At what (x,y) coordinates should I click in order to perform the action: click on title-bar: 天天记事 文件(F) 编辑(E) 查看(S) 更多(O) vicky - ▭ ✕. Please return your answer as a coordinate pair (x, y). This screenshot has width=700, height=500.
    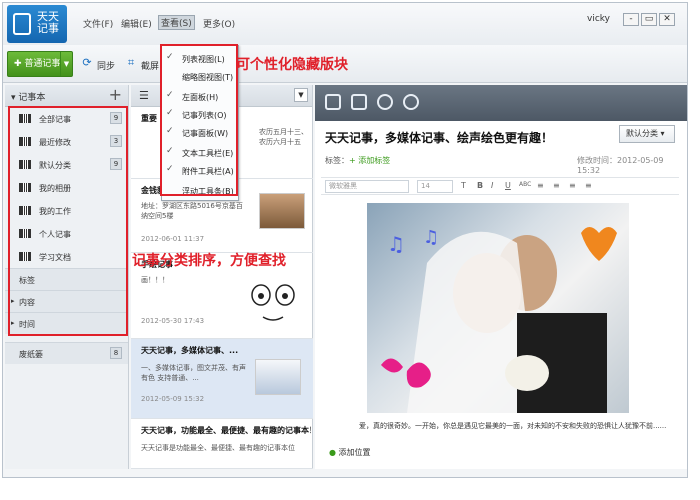
    Looking at the image, I should click on (345, 24).